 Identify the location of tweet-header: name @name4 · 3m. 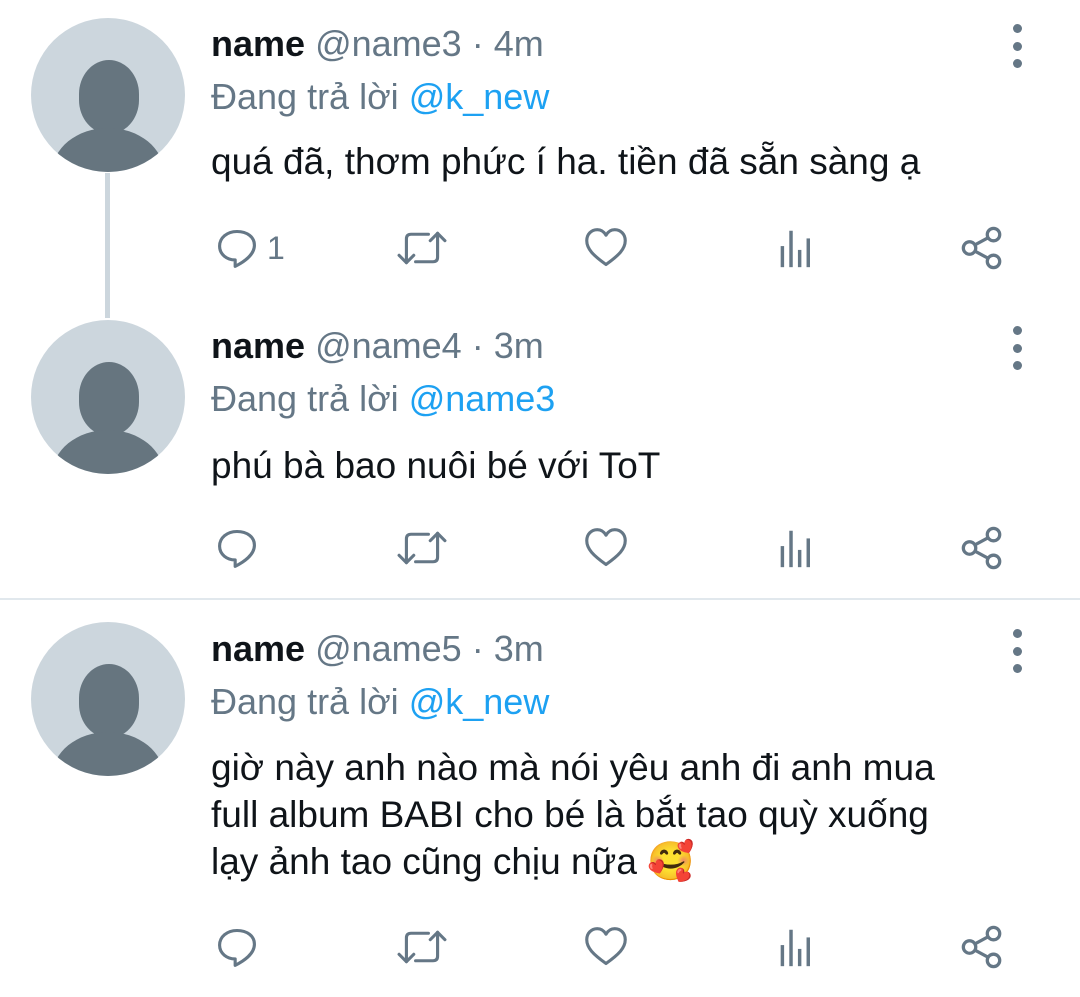
(377, 346).